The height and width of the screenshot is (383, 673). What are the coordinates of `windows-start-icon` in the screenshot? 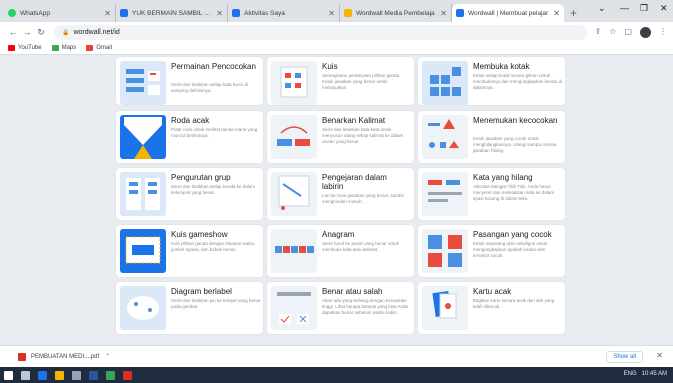 It's located at (8, 375).